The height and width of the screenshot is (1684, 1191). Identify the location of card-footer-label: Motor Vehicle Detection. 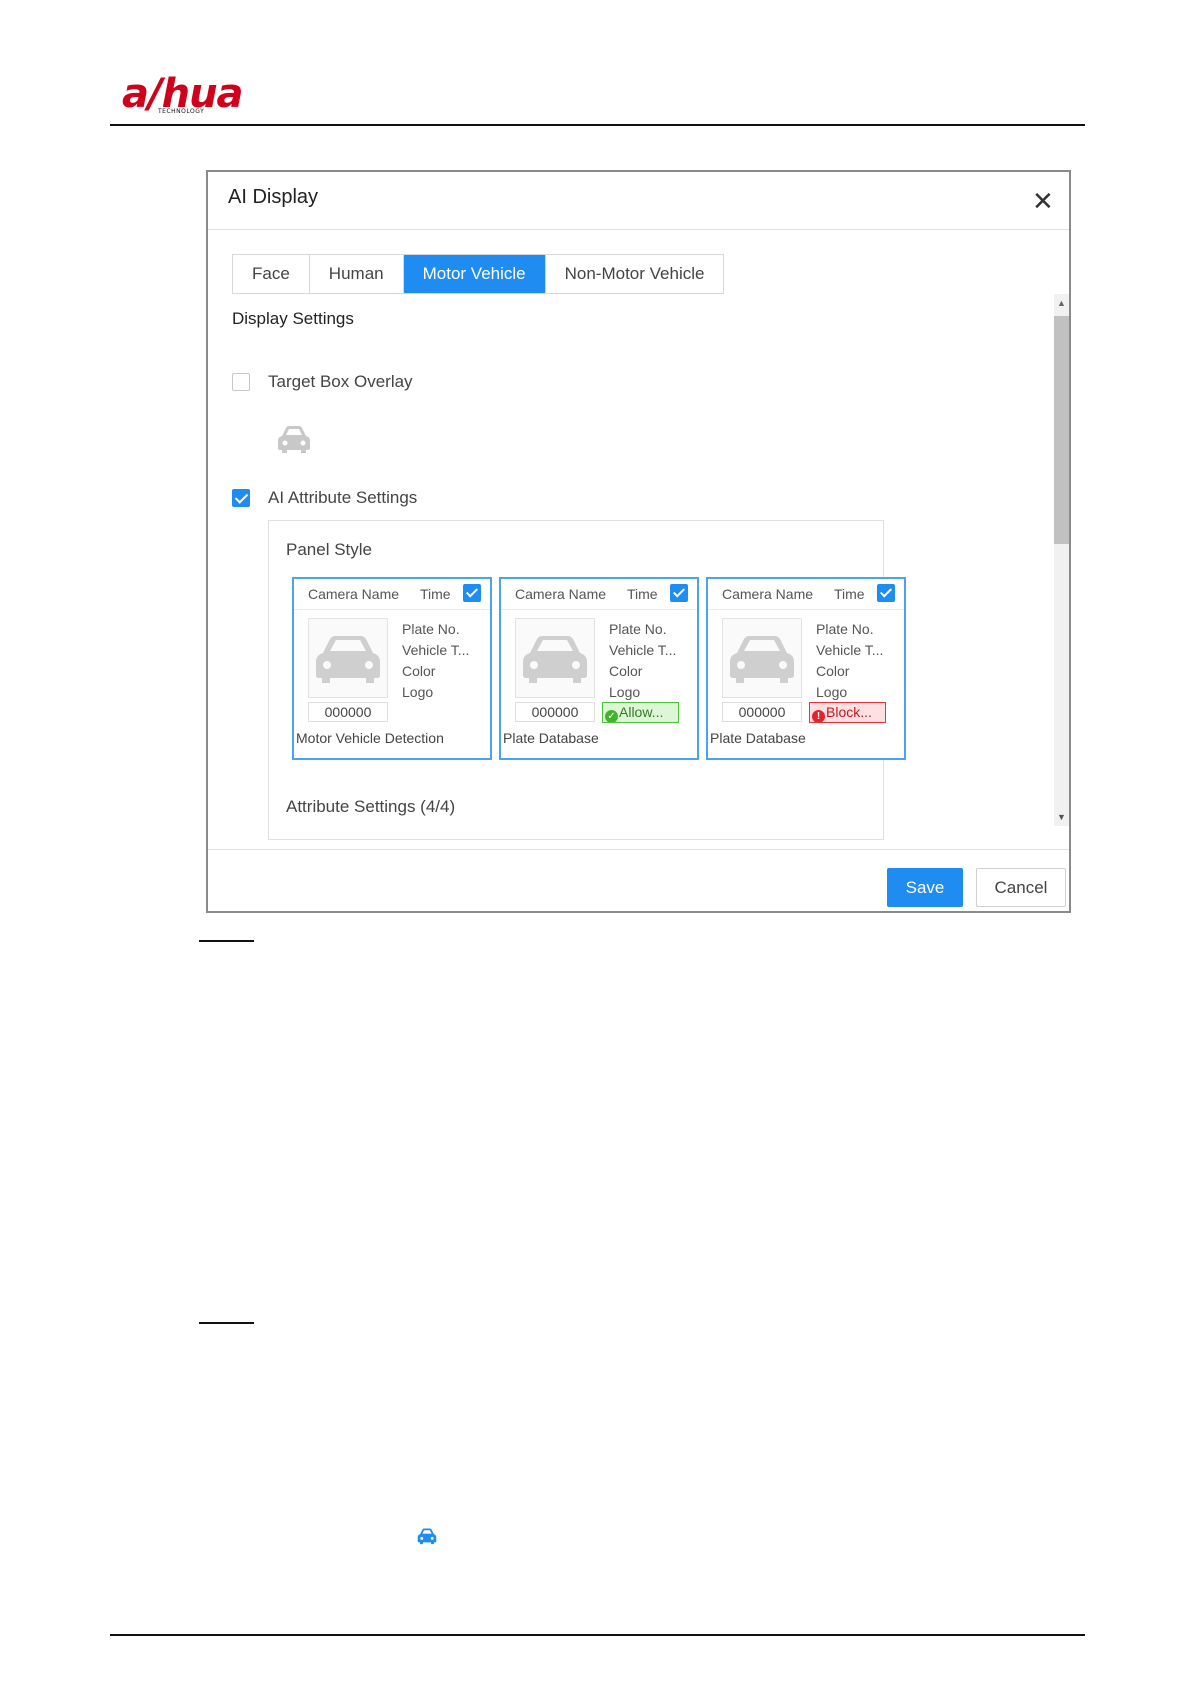
(370, 738).